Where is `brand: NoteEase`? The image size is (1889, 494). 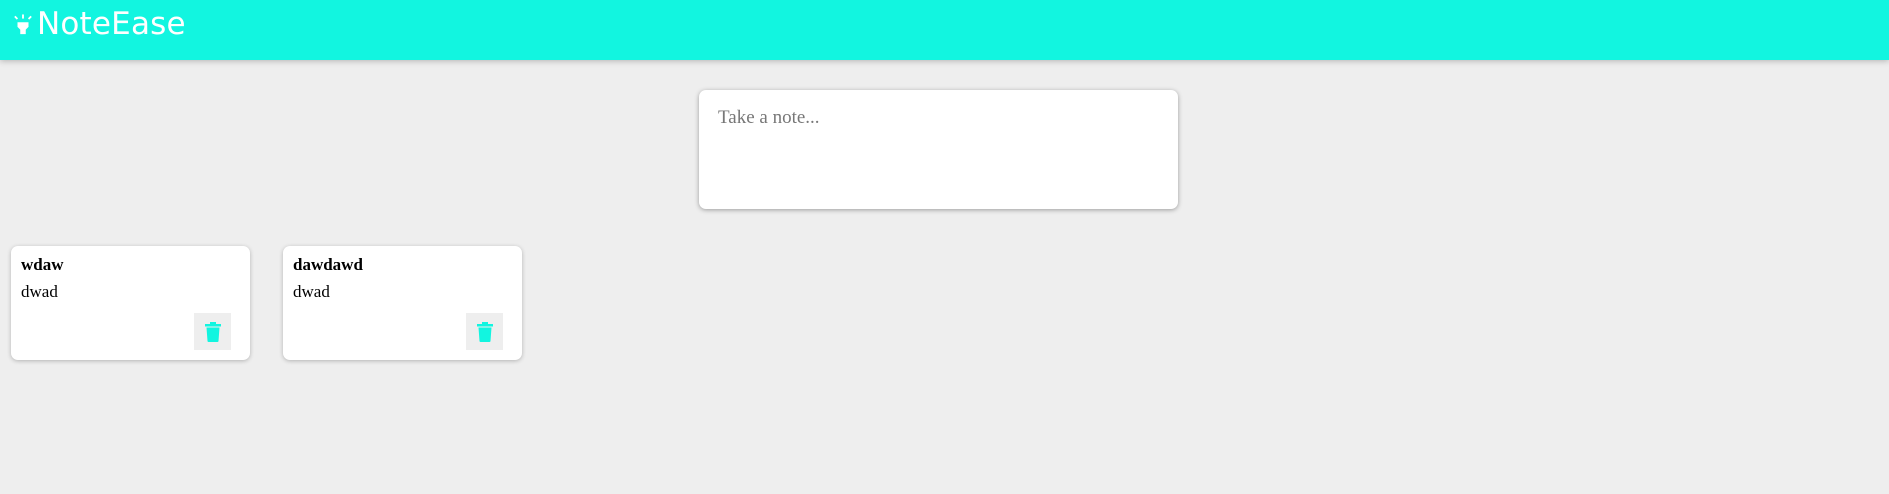 brand: NoteEase is located at coordinates (99, 24).